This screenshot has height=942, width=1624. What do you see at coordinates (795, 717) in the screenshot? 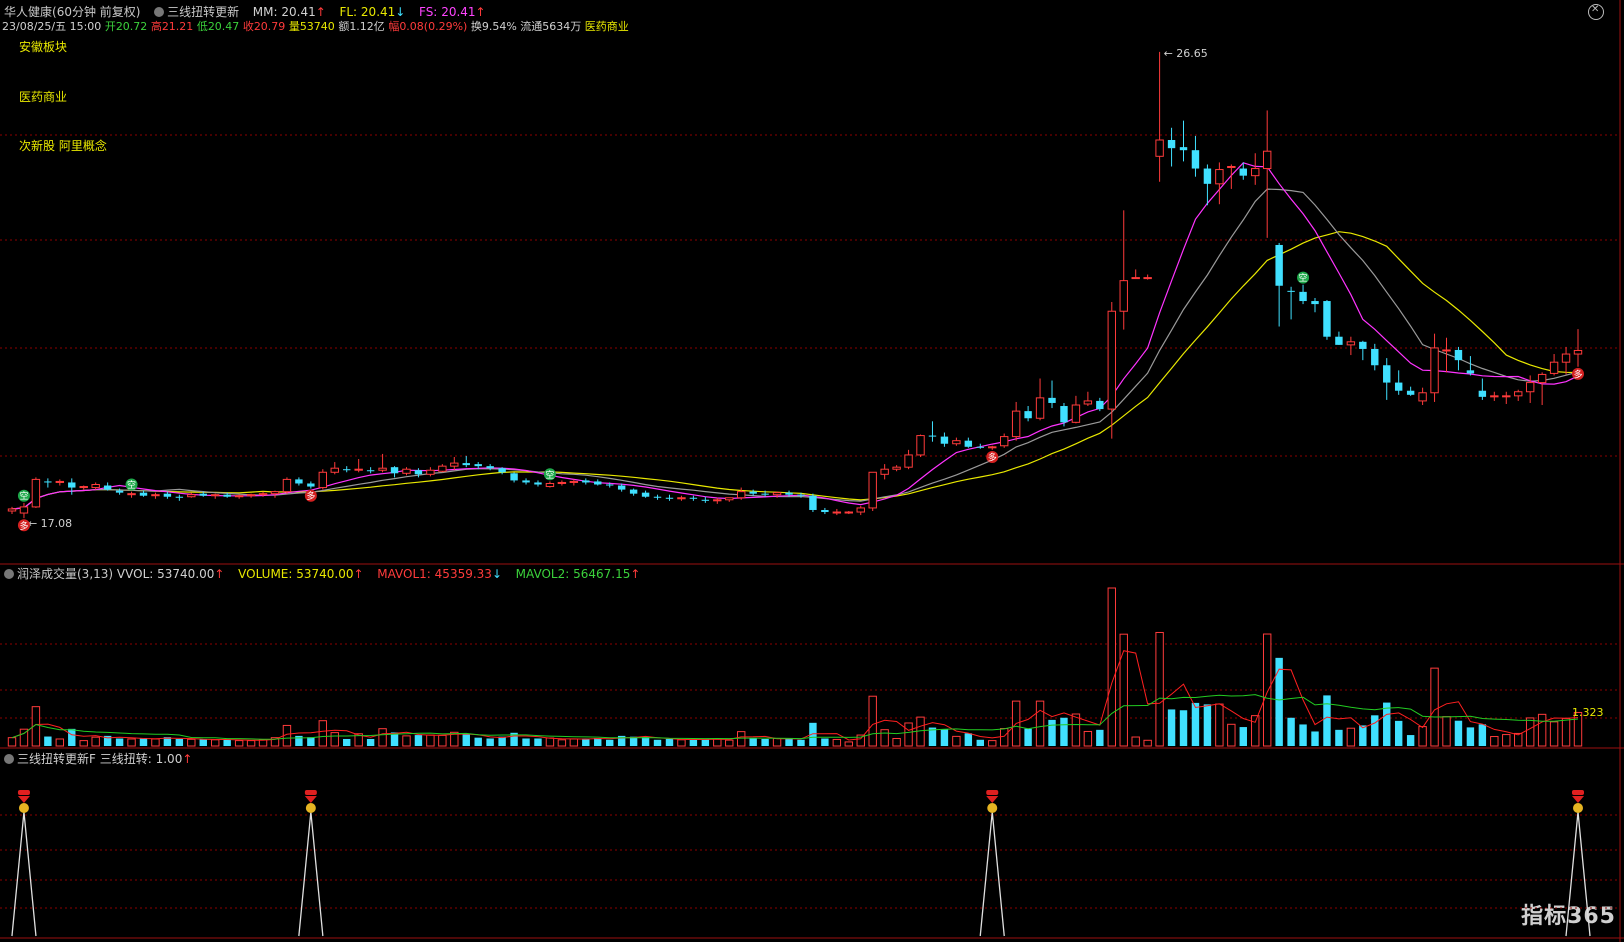
I see `mavol2-line` at bounding box center [795, 717].